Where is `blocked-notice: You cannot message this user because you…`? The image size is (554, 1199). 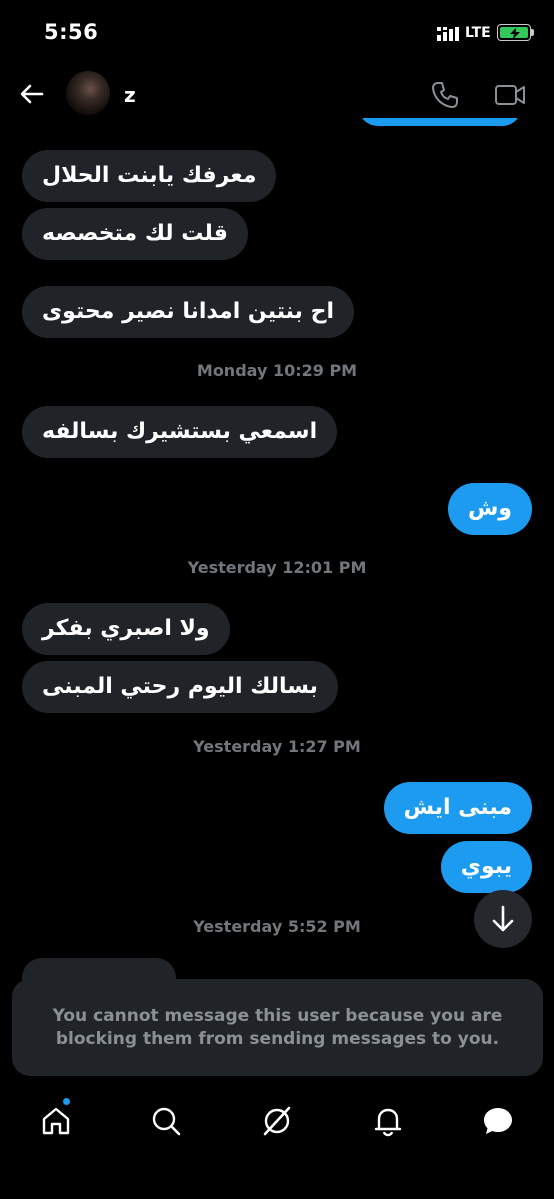
blocked-notice: You cannot message this user because you… is located at coordinates (277, 1027).